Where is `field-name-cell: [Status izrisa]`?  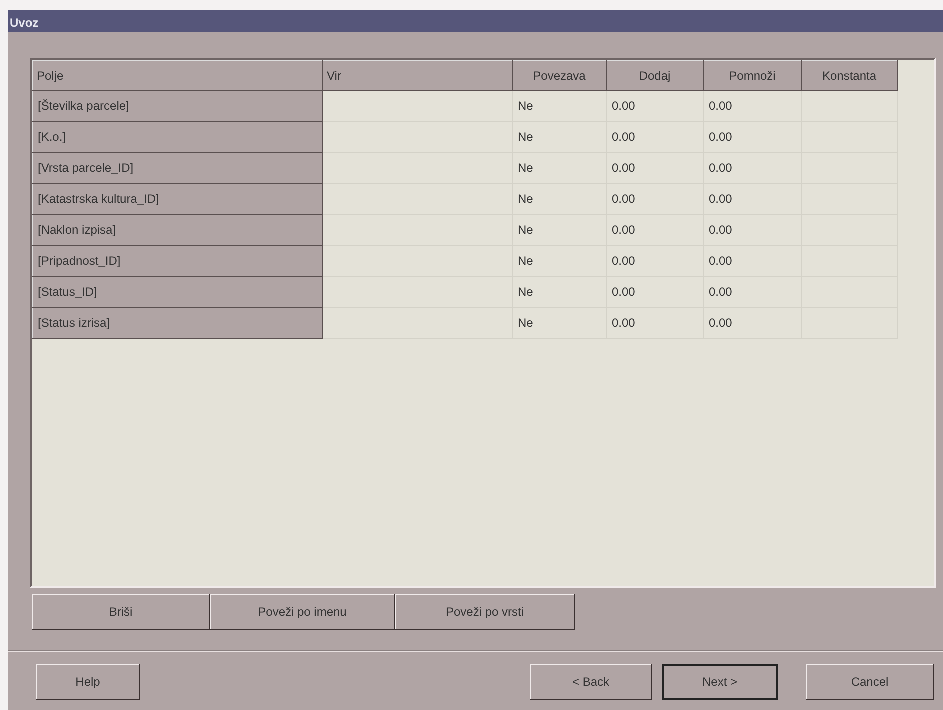 field-name-cell: [Status izrisa] is located at coordinates (177, 323).